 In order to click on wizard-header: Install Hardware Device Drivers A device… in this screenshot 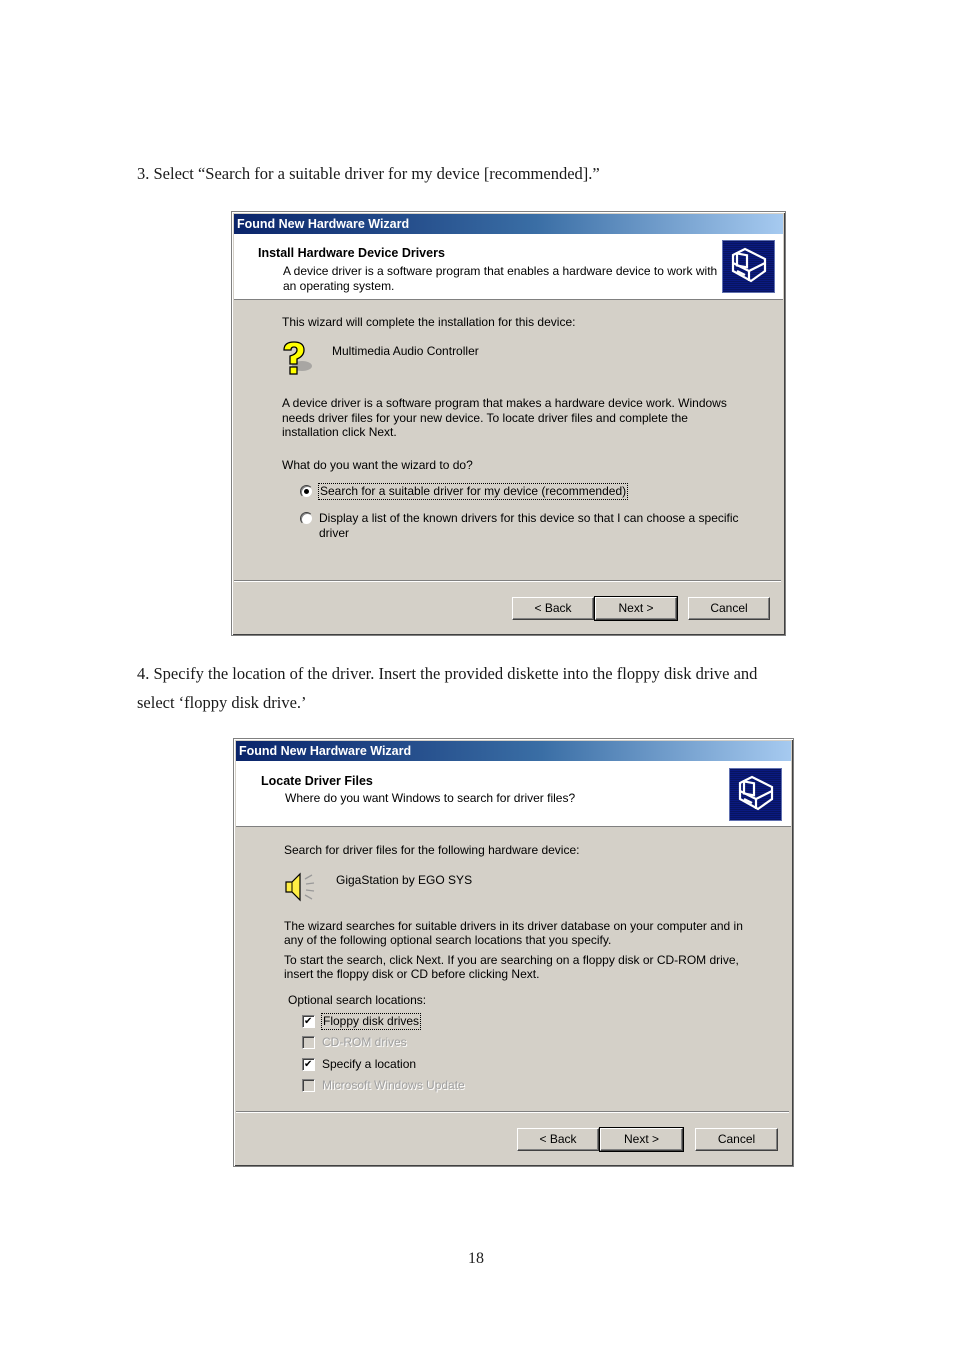, I will do `click(508, 267)`.